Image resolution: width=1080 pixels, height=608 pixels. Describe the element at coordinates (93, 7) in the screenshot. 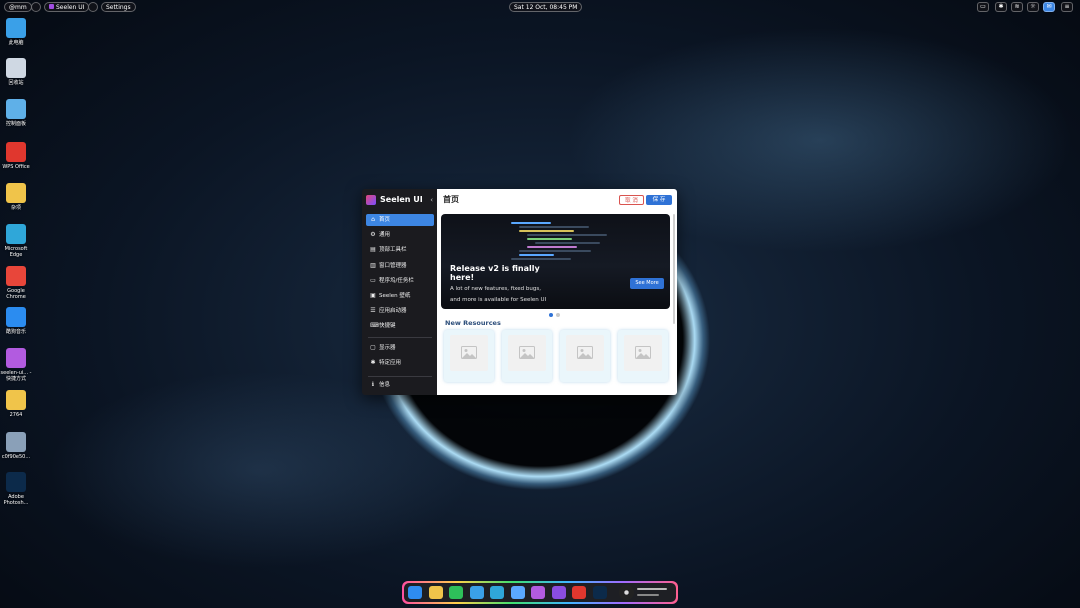

I see `dot-pill` at that location.